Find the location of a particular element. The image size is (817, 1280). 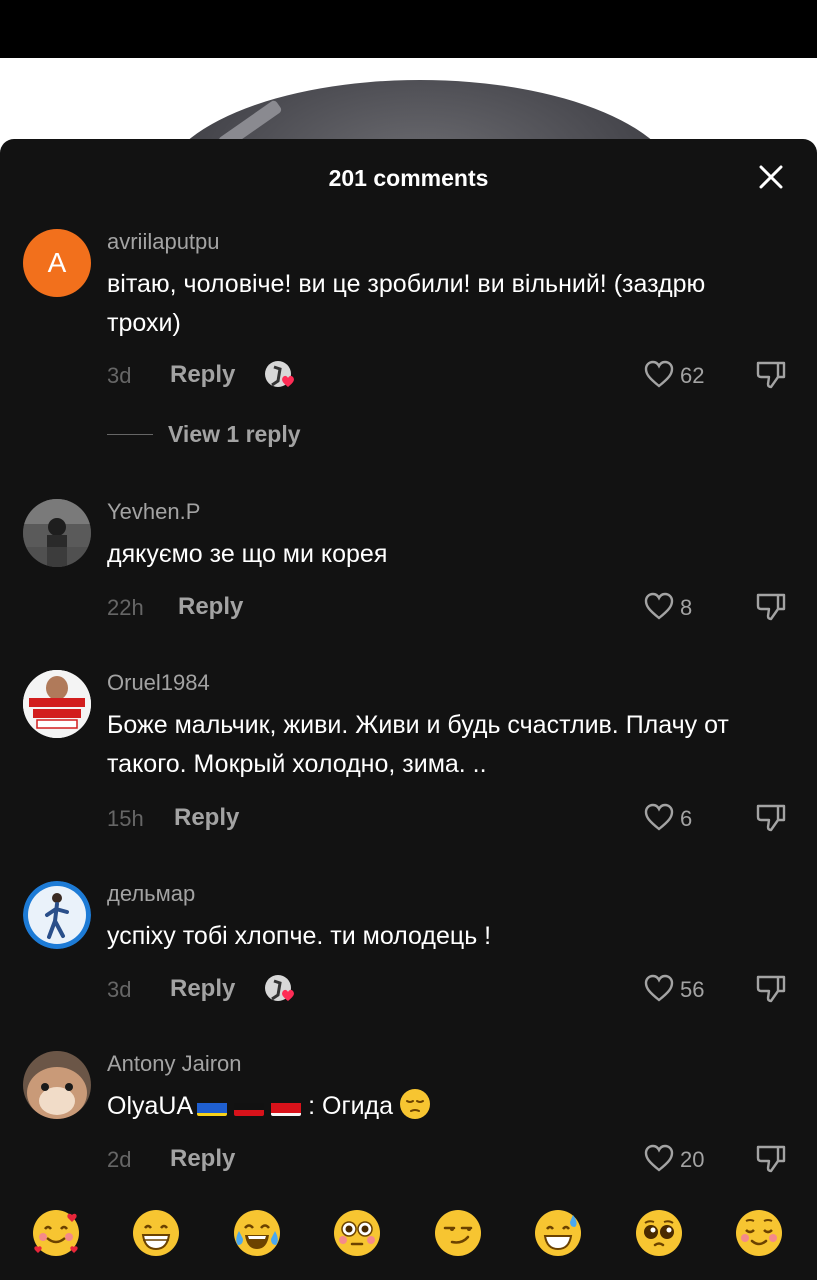

ukraine-flag-icon is located at coordinates (212, 1106).